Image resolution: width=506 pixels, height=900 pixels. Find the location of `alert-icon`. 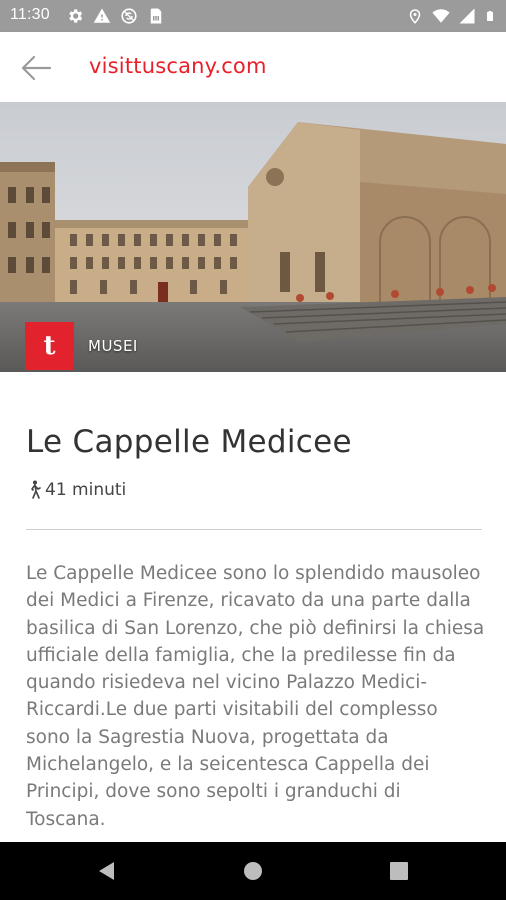

alert-icon is located at coordinates (102, 15).